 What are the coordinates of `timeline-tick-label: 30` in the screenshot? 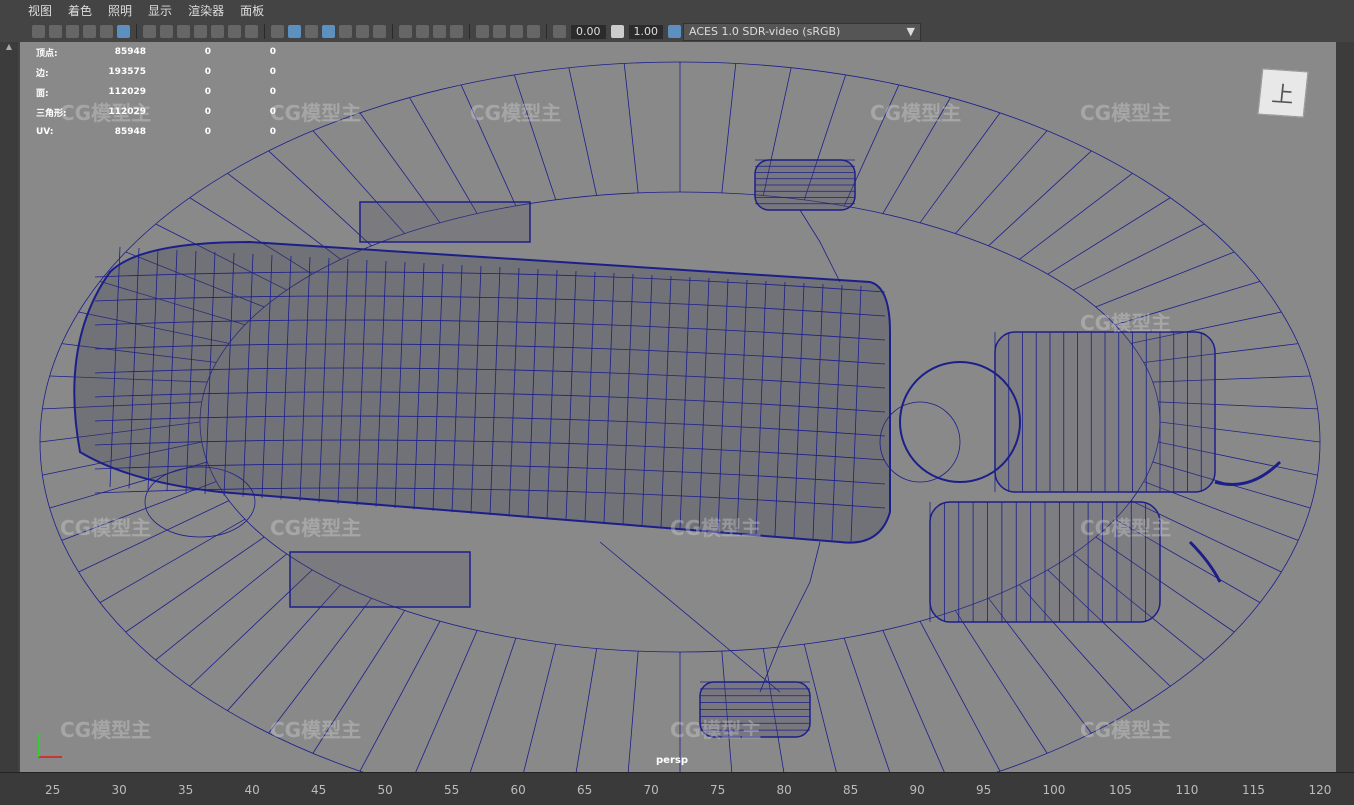 It's located at (119, 790).